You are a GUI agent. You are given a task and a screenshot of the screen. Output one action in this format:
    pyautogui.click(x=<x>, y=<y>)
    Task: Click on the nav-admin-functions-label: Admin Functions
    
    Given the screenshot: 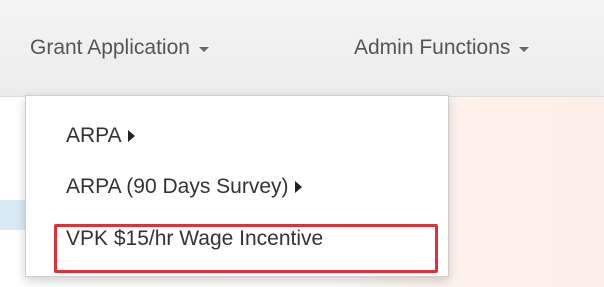 What is the action you would take?
    pyautogui.click(x=432, y=47)
    